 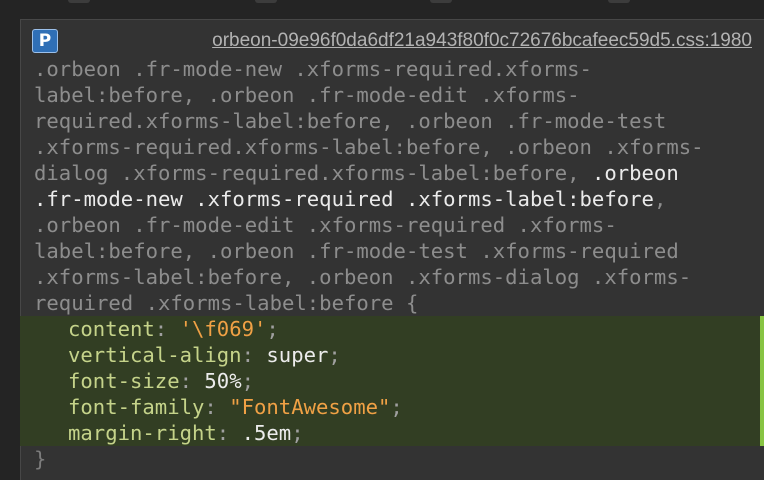 What do you see at coordinates (309, 407) in the screenshot?
I see `property-value: "FontAwesome"` at bounding box center [309, 407].